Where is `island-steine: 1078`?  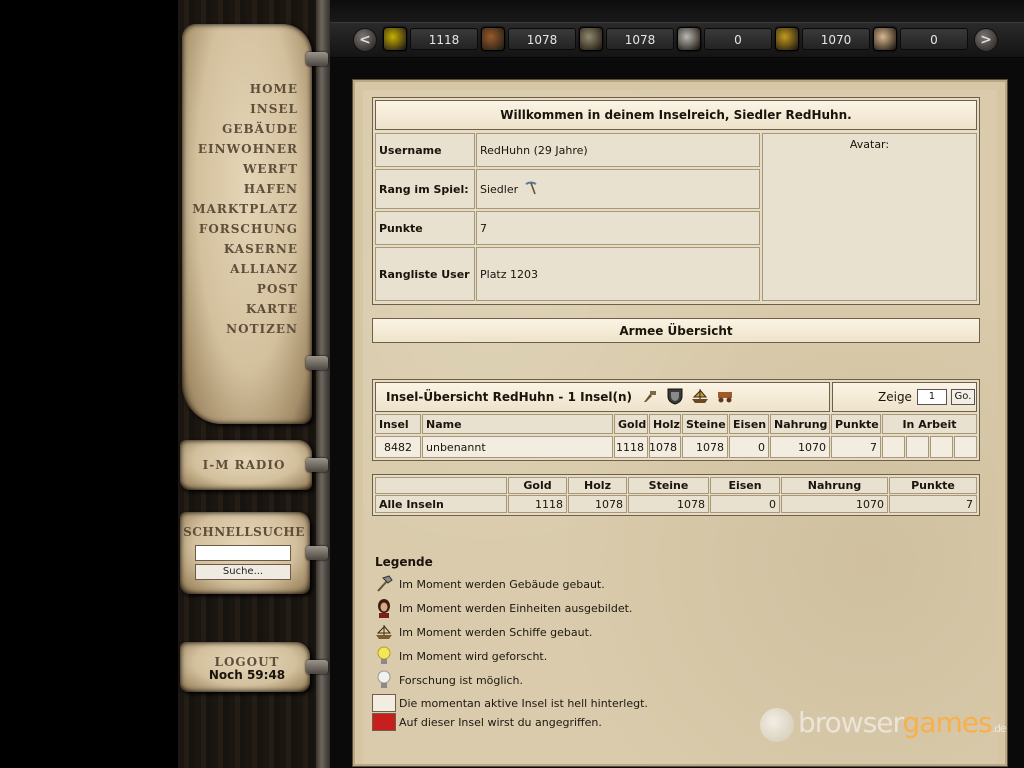
island-steine: 1078 is located at coordinates (705, 447).